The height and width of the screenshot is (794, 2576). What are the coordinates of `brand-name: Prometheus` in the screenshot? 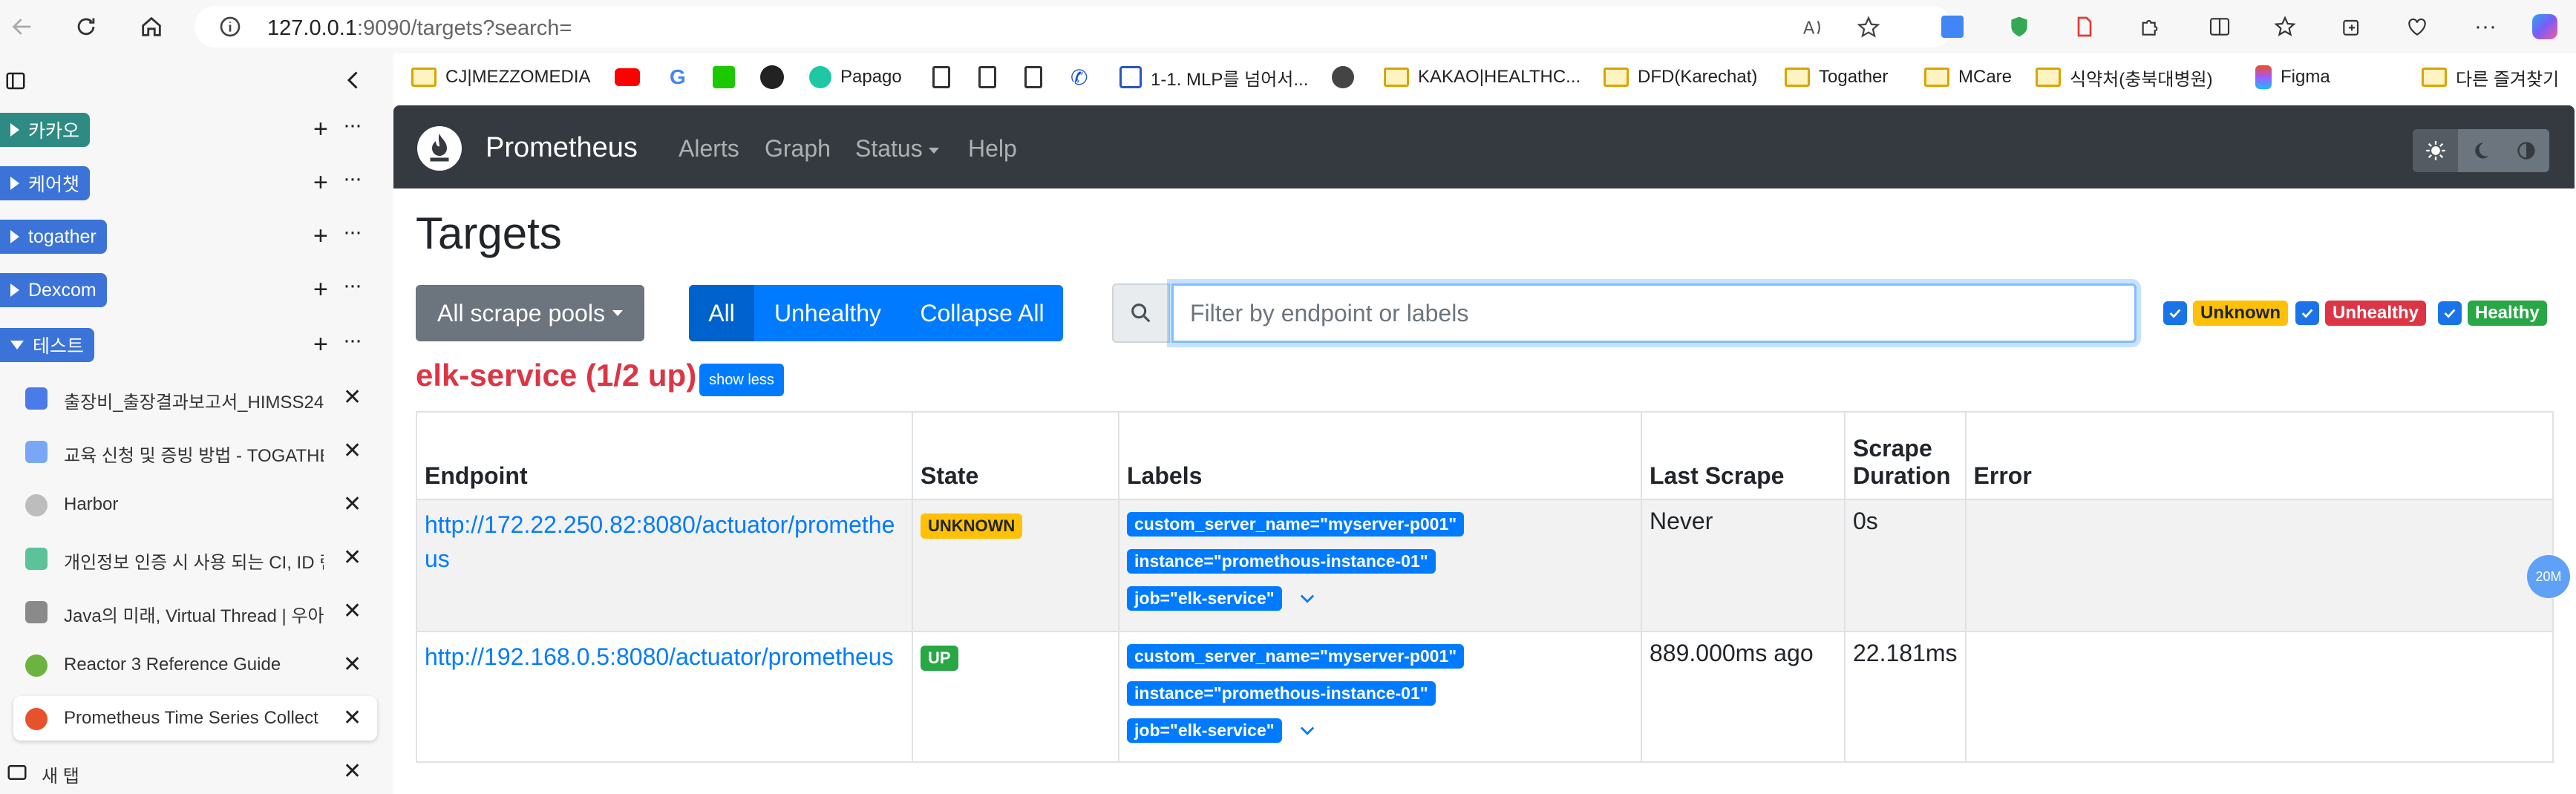 It's located at (562, 148).